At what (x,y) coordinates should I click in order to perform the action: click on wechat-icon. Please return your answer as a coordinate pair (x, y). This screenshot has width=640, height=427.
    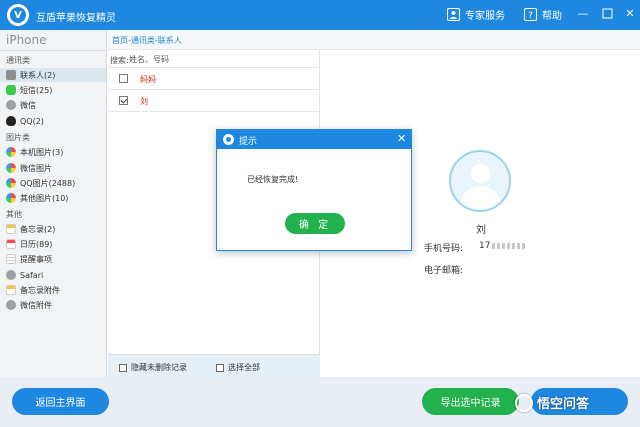
    Looking at the image, I should click on (11, 105).